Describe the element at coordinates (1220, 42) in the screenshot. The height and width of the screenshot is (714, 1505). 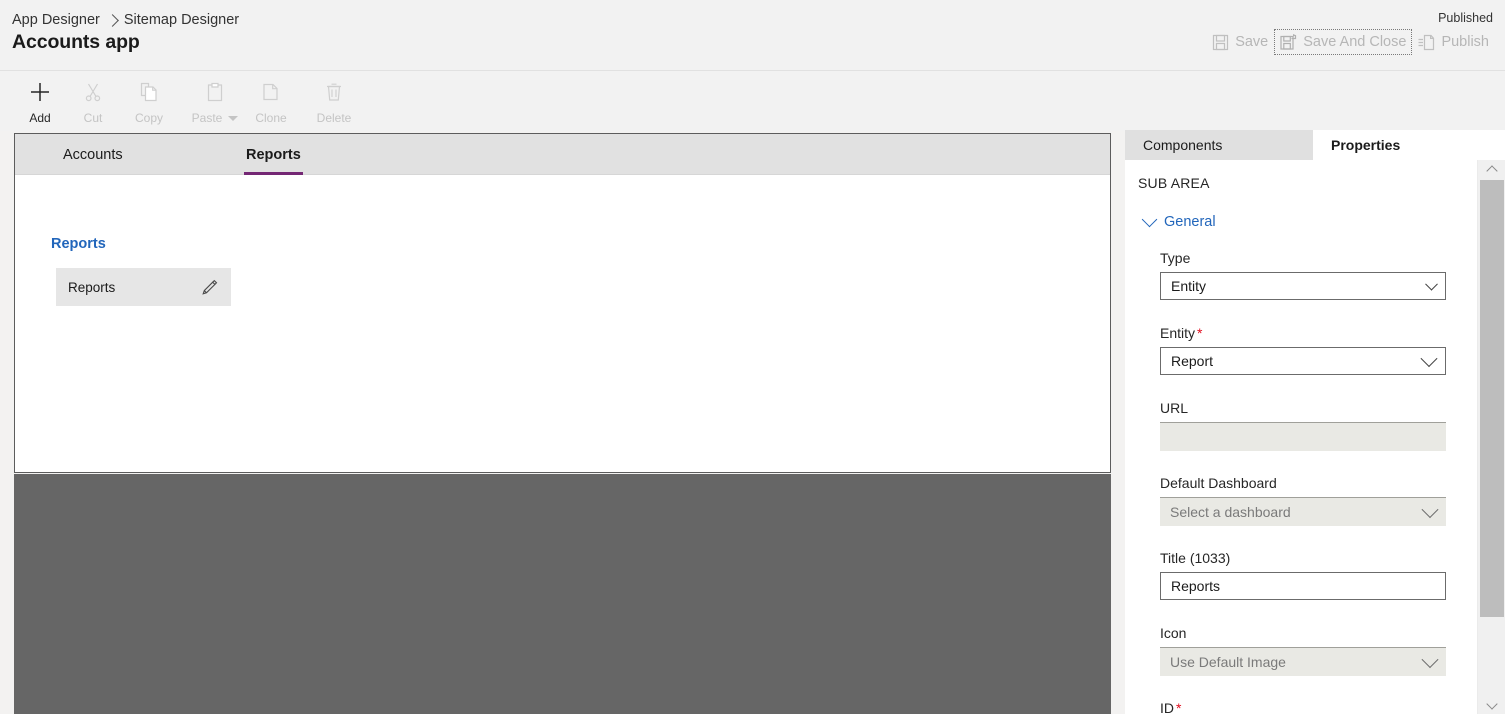
I see `save-icon` at that location.